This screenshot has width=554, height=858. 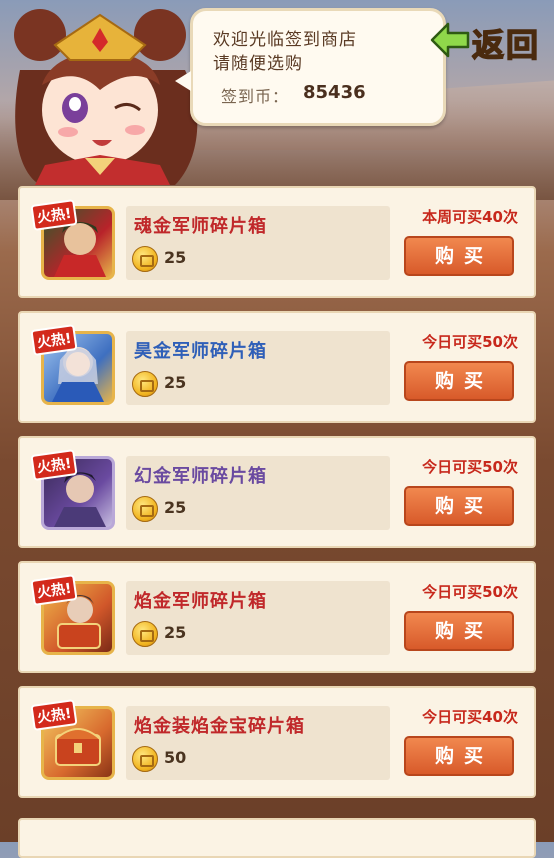 I want to click on item-price: 50, so click(x=175, y=757).